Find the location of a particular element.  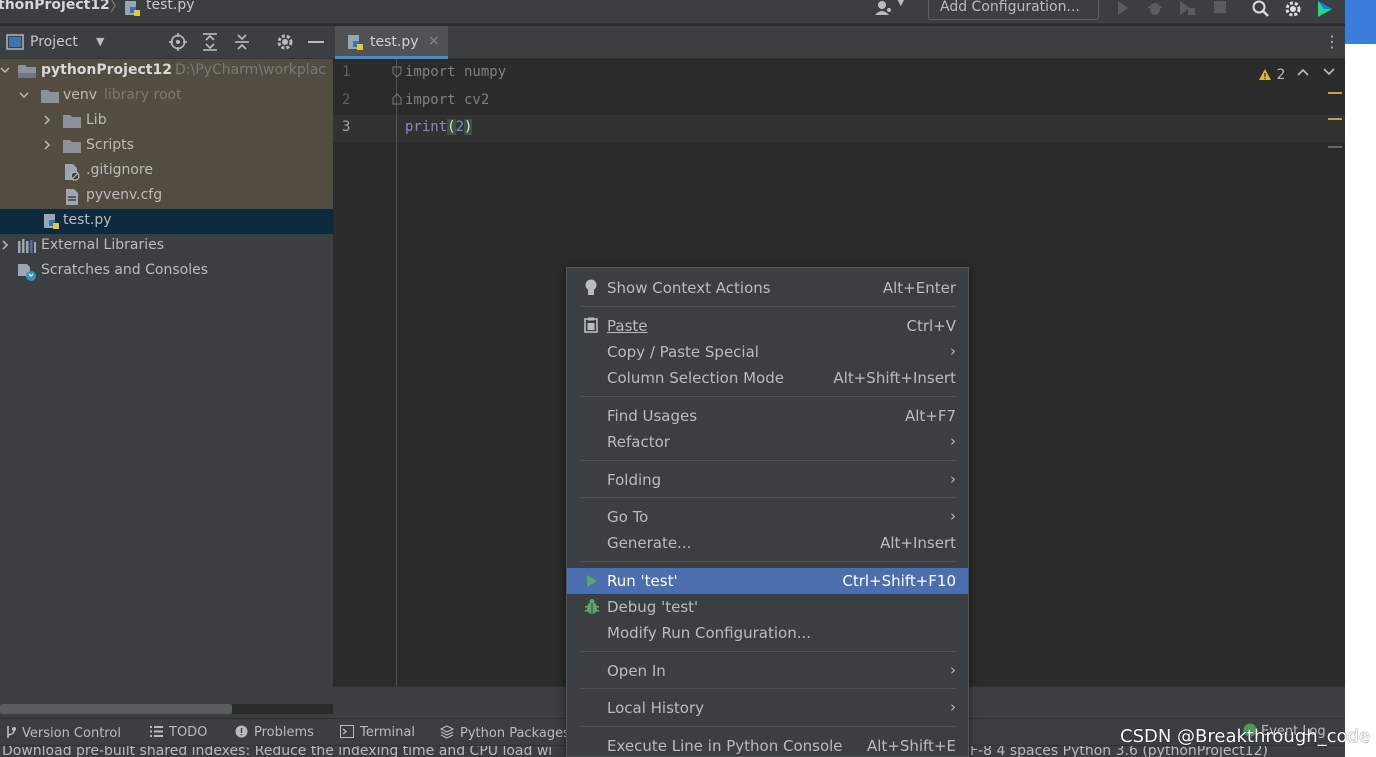

more-options-icon: ⋮ is located at coordinates (1332, 41).